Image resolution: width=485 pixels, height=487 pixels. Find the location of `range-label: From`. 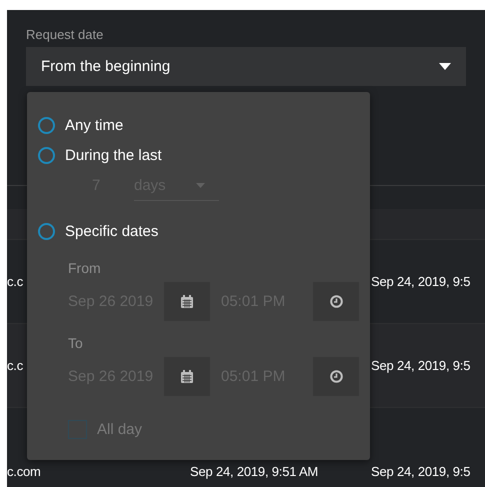

range-label: From is located at coordinates (85, 268).